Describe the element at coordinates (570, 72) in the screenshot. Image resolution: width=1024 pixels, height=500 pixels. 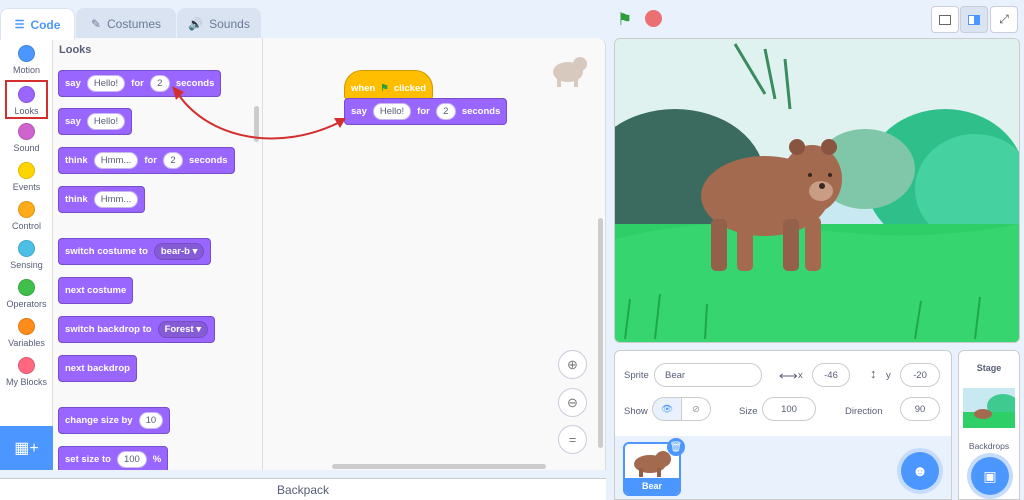
I see `bear-sprite-watermark-icon` at that location.